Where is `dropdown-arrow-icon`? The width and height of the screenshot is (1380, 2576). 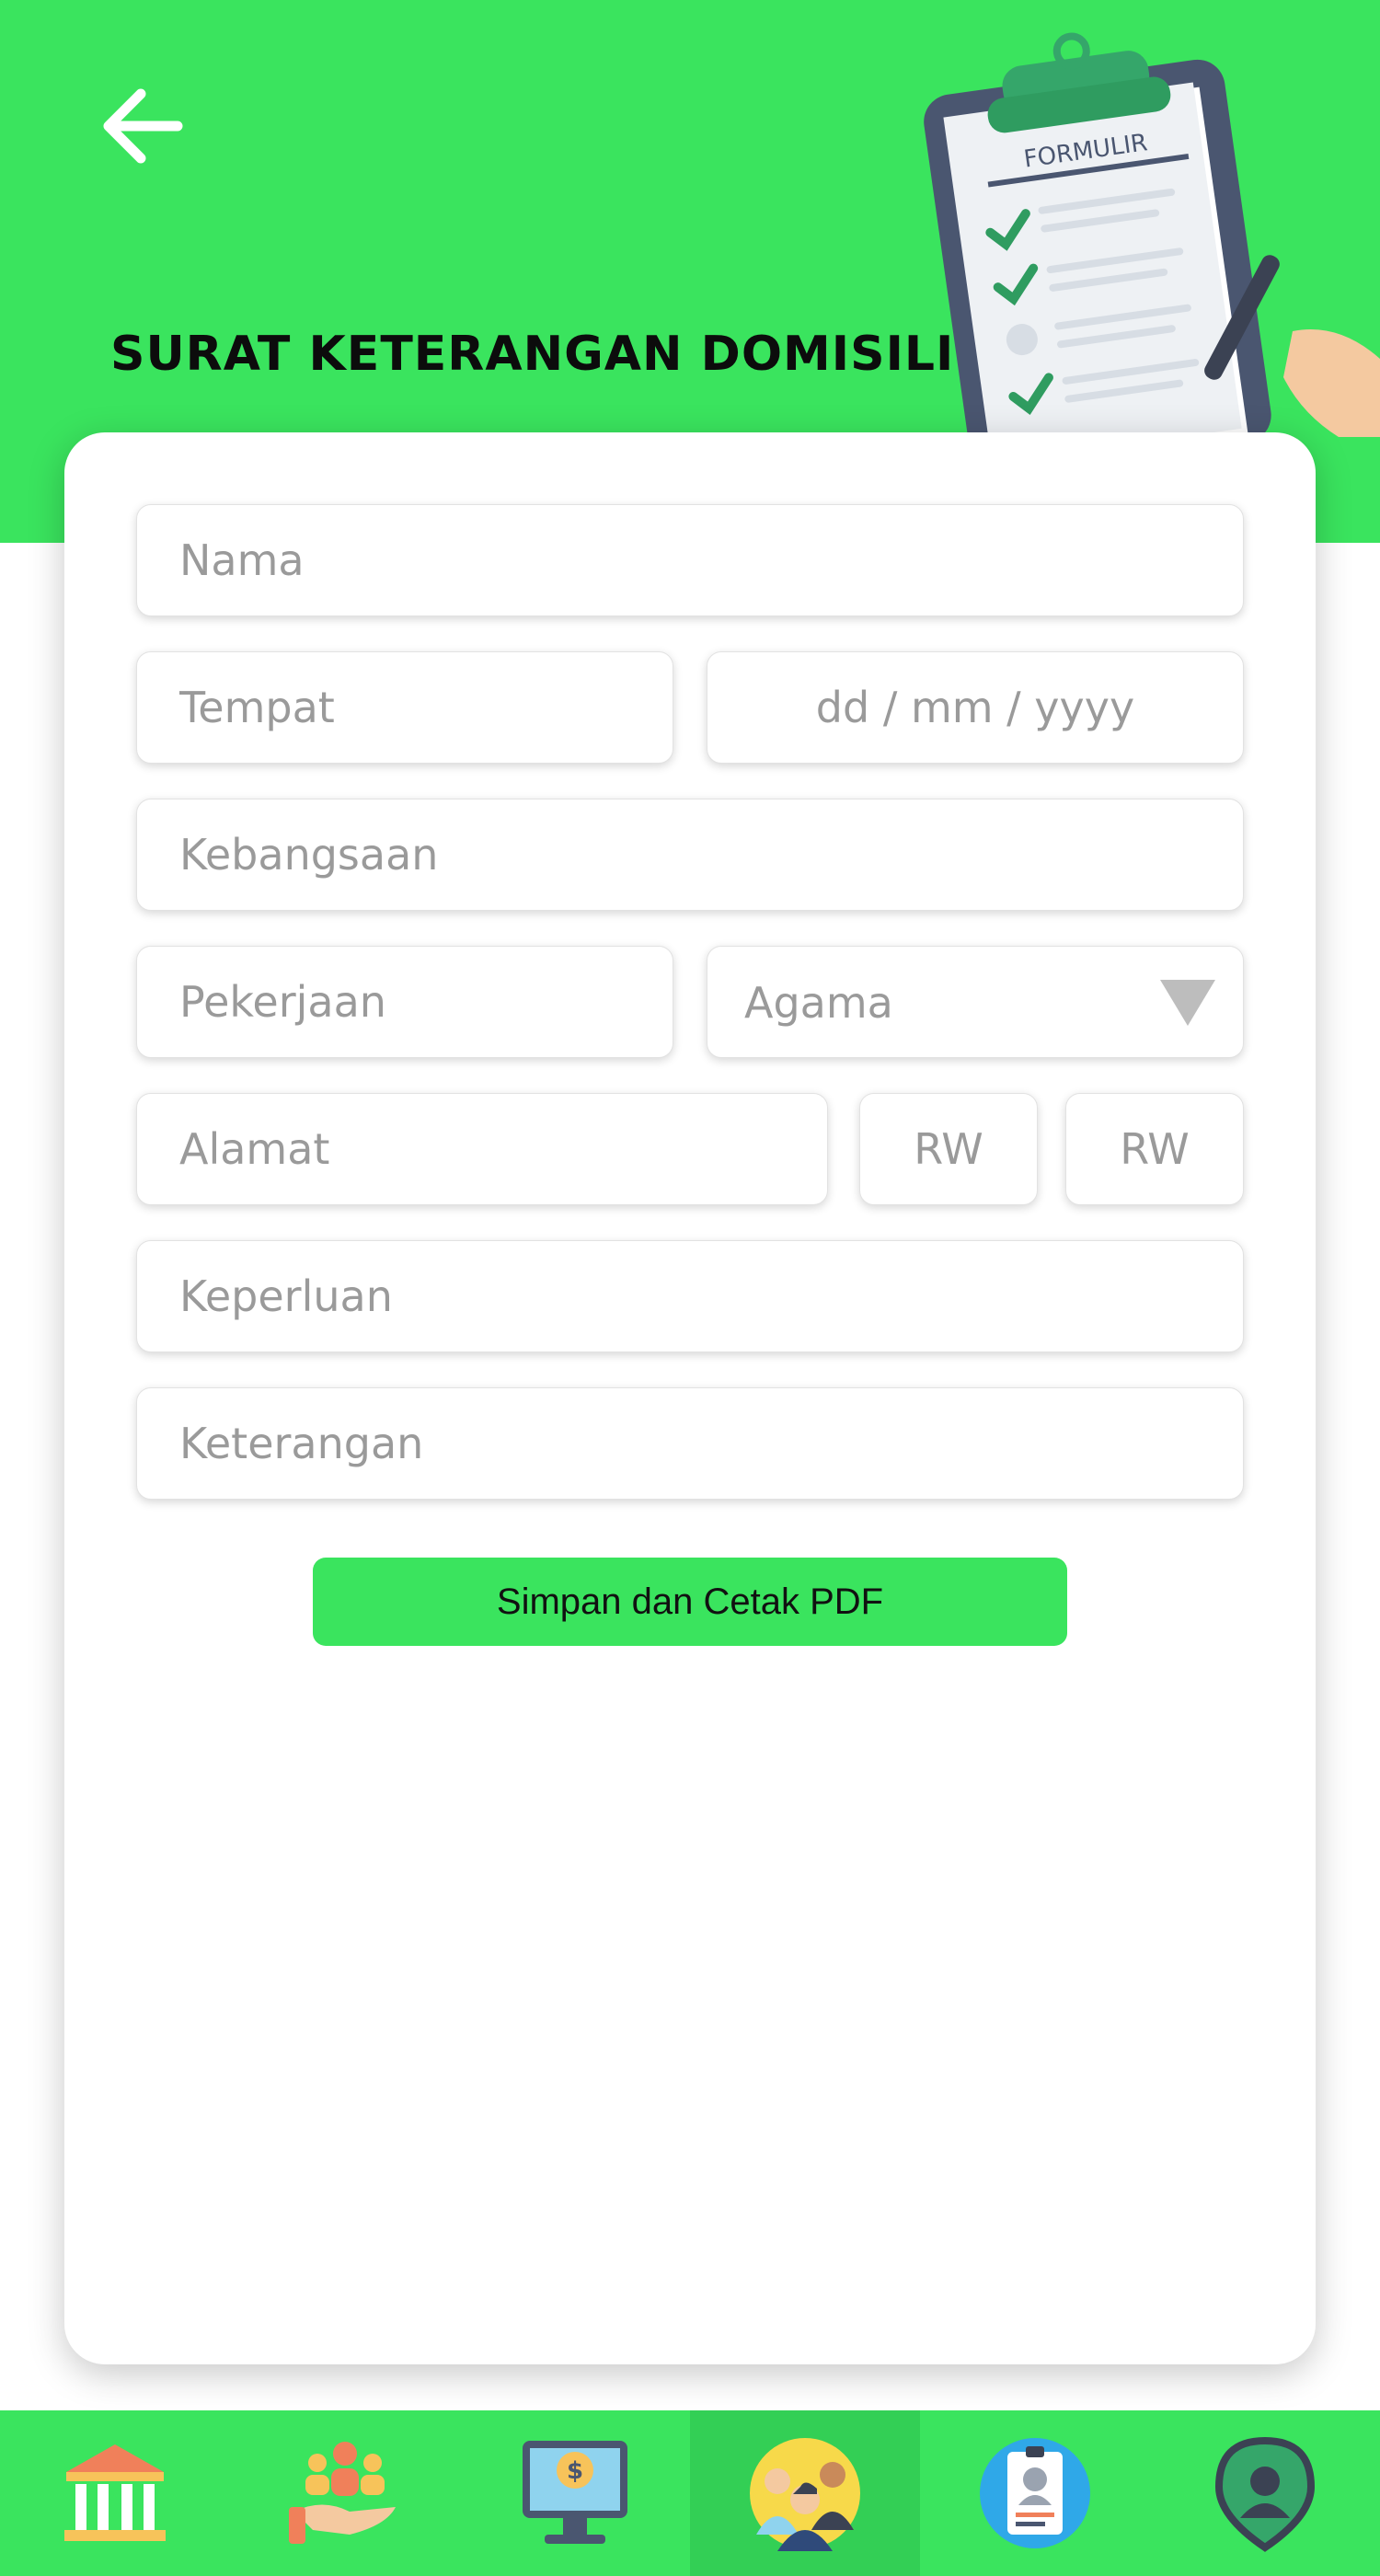 dropdown-arrow-icon is located at coordinates (1187, 1003).